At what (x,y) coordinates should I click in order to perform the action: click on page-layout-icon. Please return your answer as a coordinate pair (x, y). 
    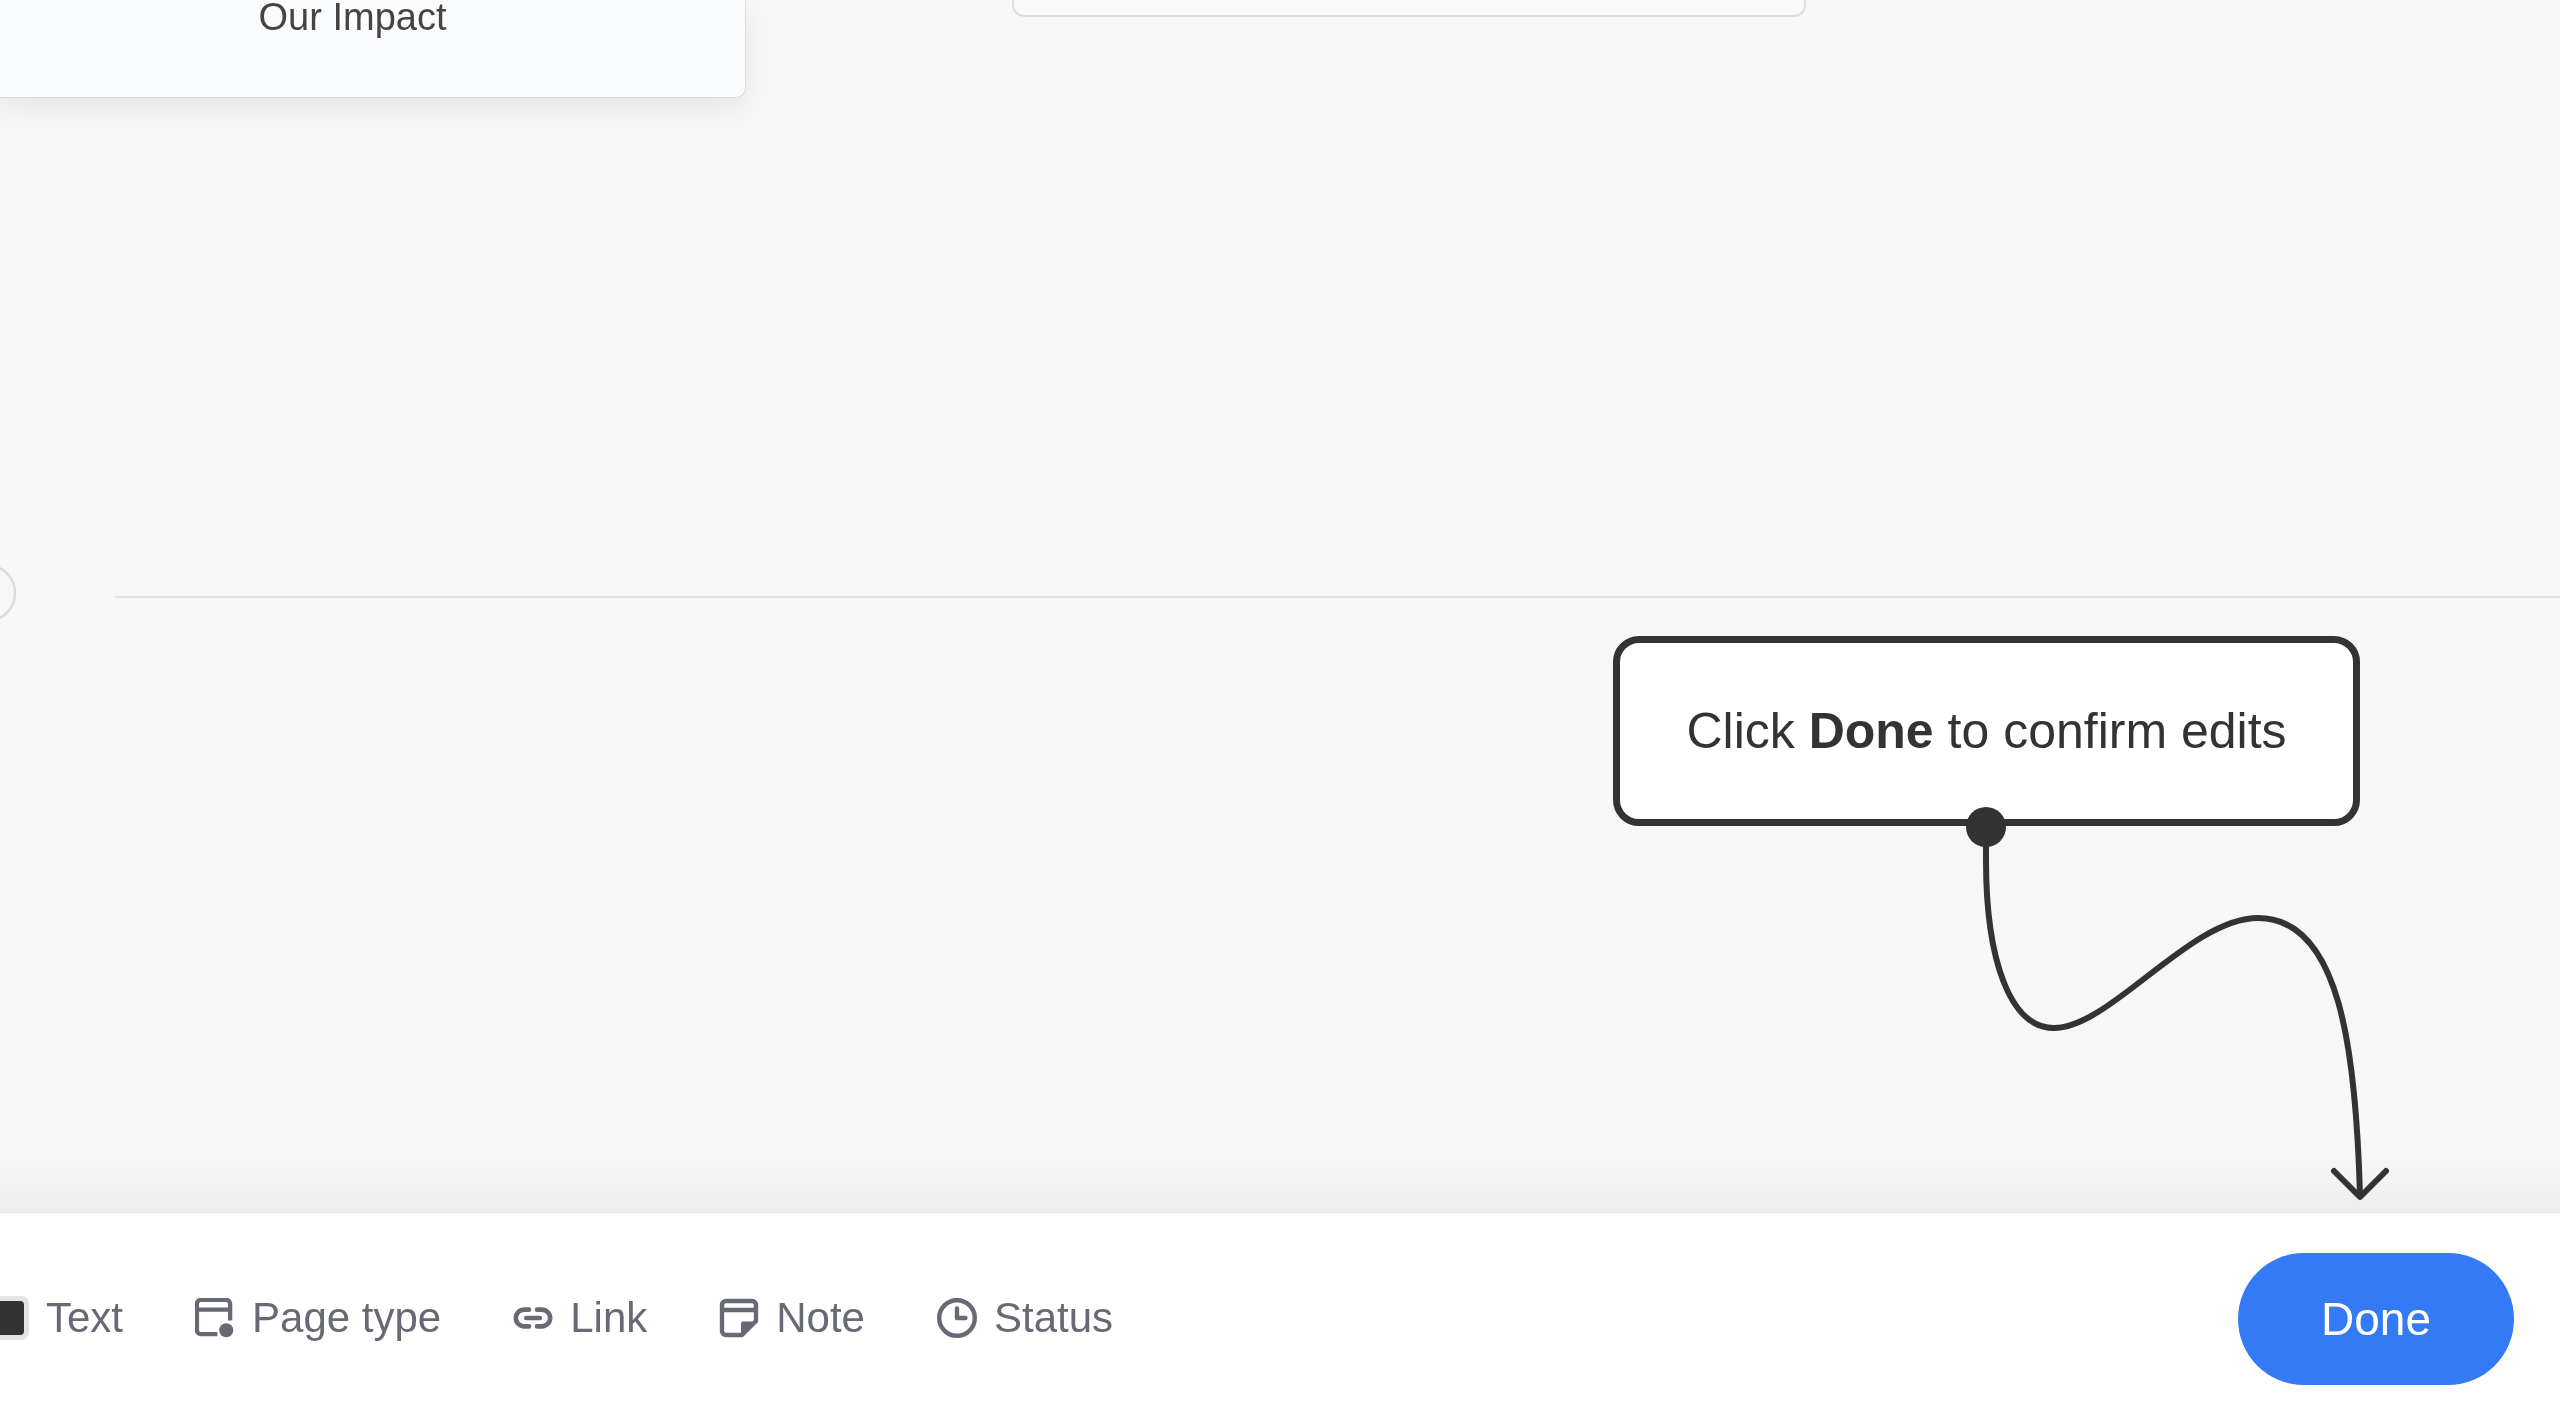
    Looking at the image, I should click on (215, 1318).